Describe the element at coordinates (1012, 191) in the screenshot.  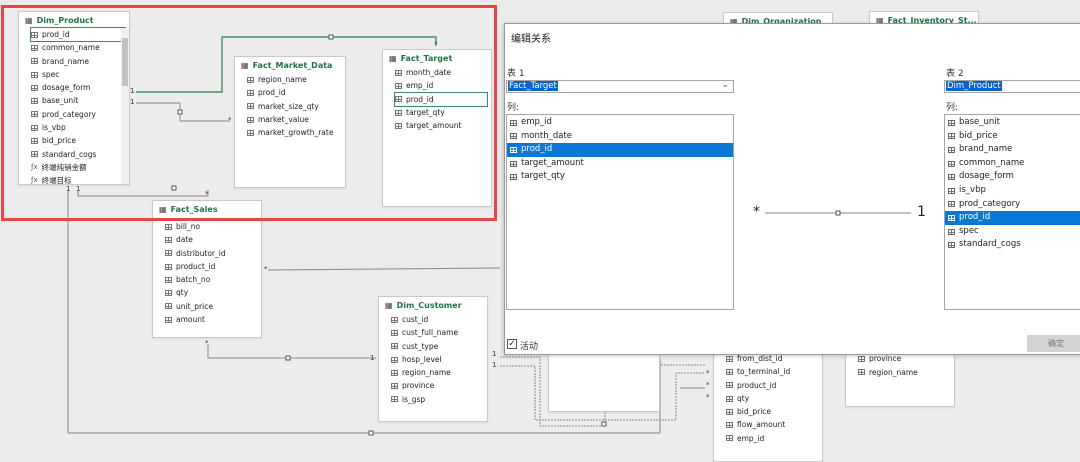
I see `column-option: is_vbp` at that location.